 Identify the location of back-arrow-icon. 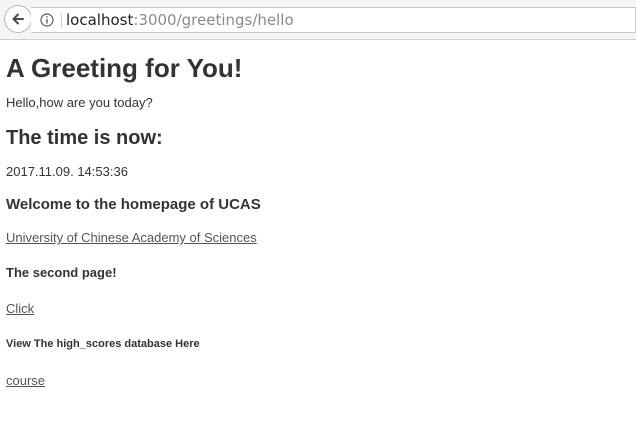
(18, 19).